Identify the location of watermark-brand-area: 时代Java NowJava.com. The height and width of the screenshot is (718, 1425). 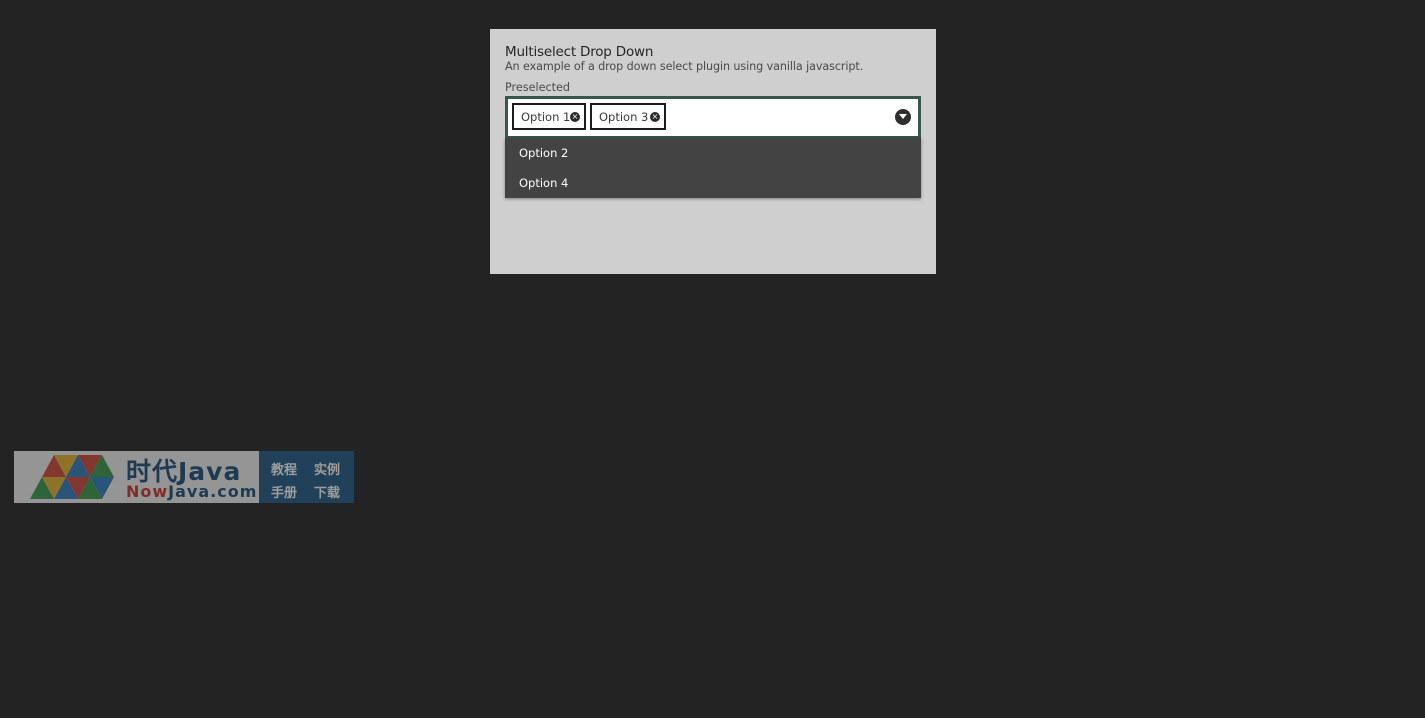
(136, 477).